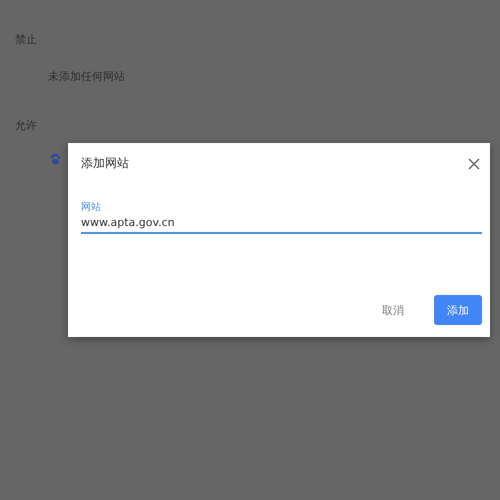  Describe the element at coordinates (474, 164) in the screenshot. I see `close-button` at that location.